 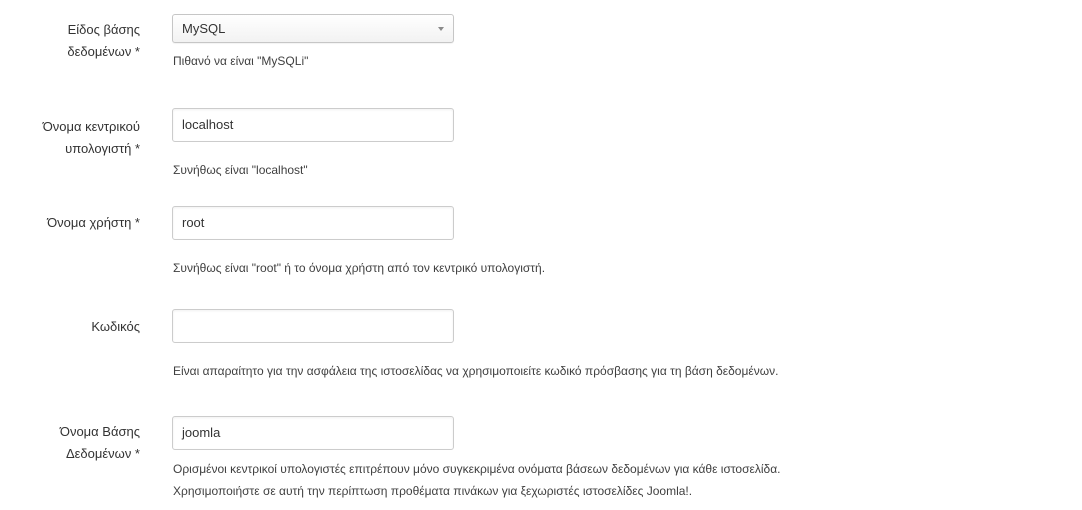 What do you see at coordinates (70, 443) in the screenshot?
I see `db-name-label: Όνομα Βάσης Δεδομένων *` at bounding box center [70, 443].